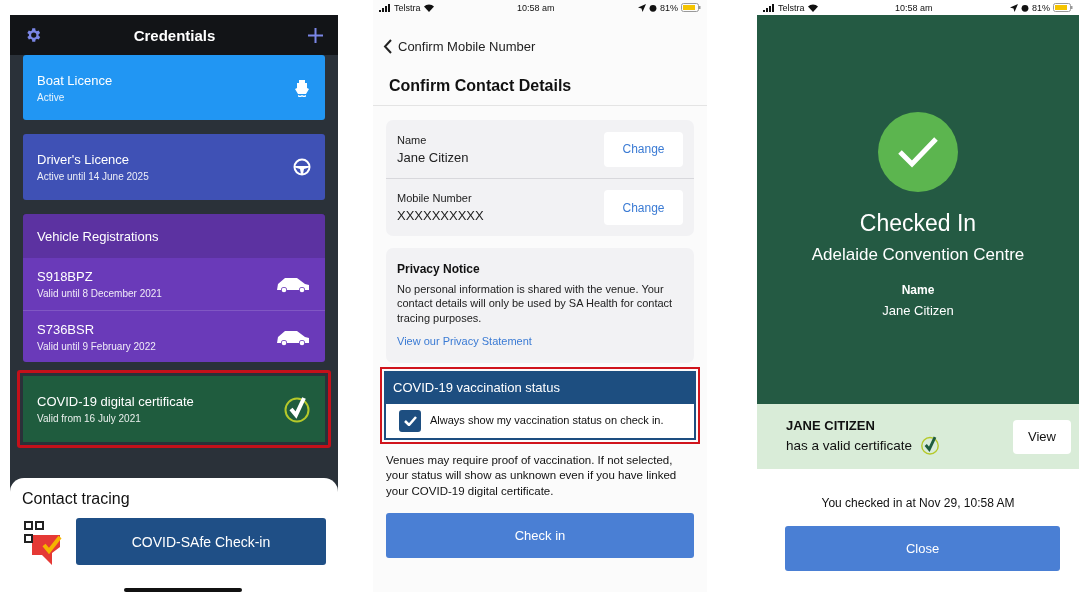  I want to click on card-title: Boat Licence, so click(75, 80).